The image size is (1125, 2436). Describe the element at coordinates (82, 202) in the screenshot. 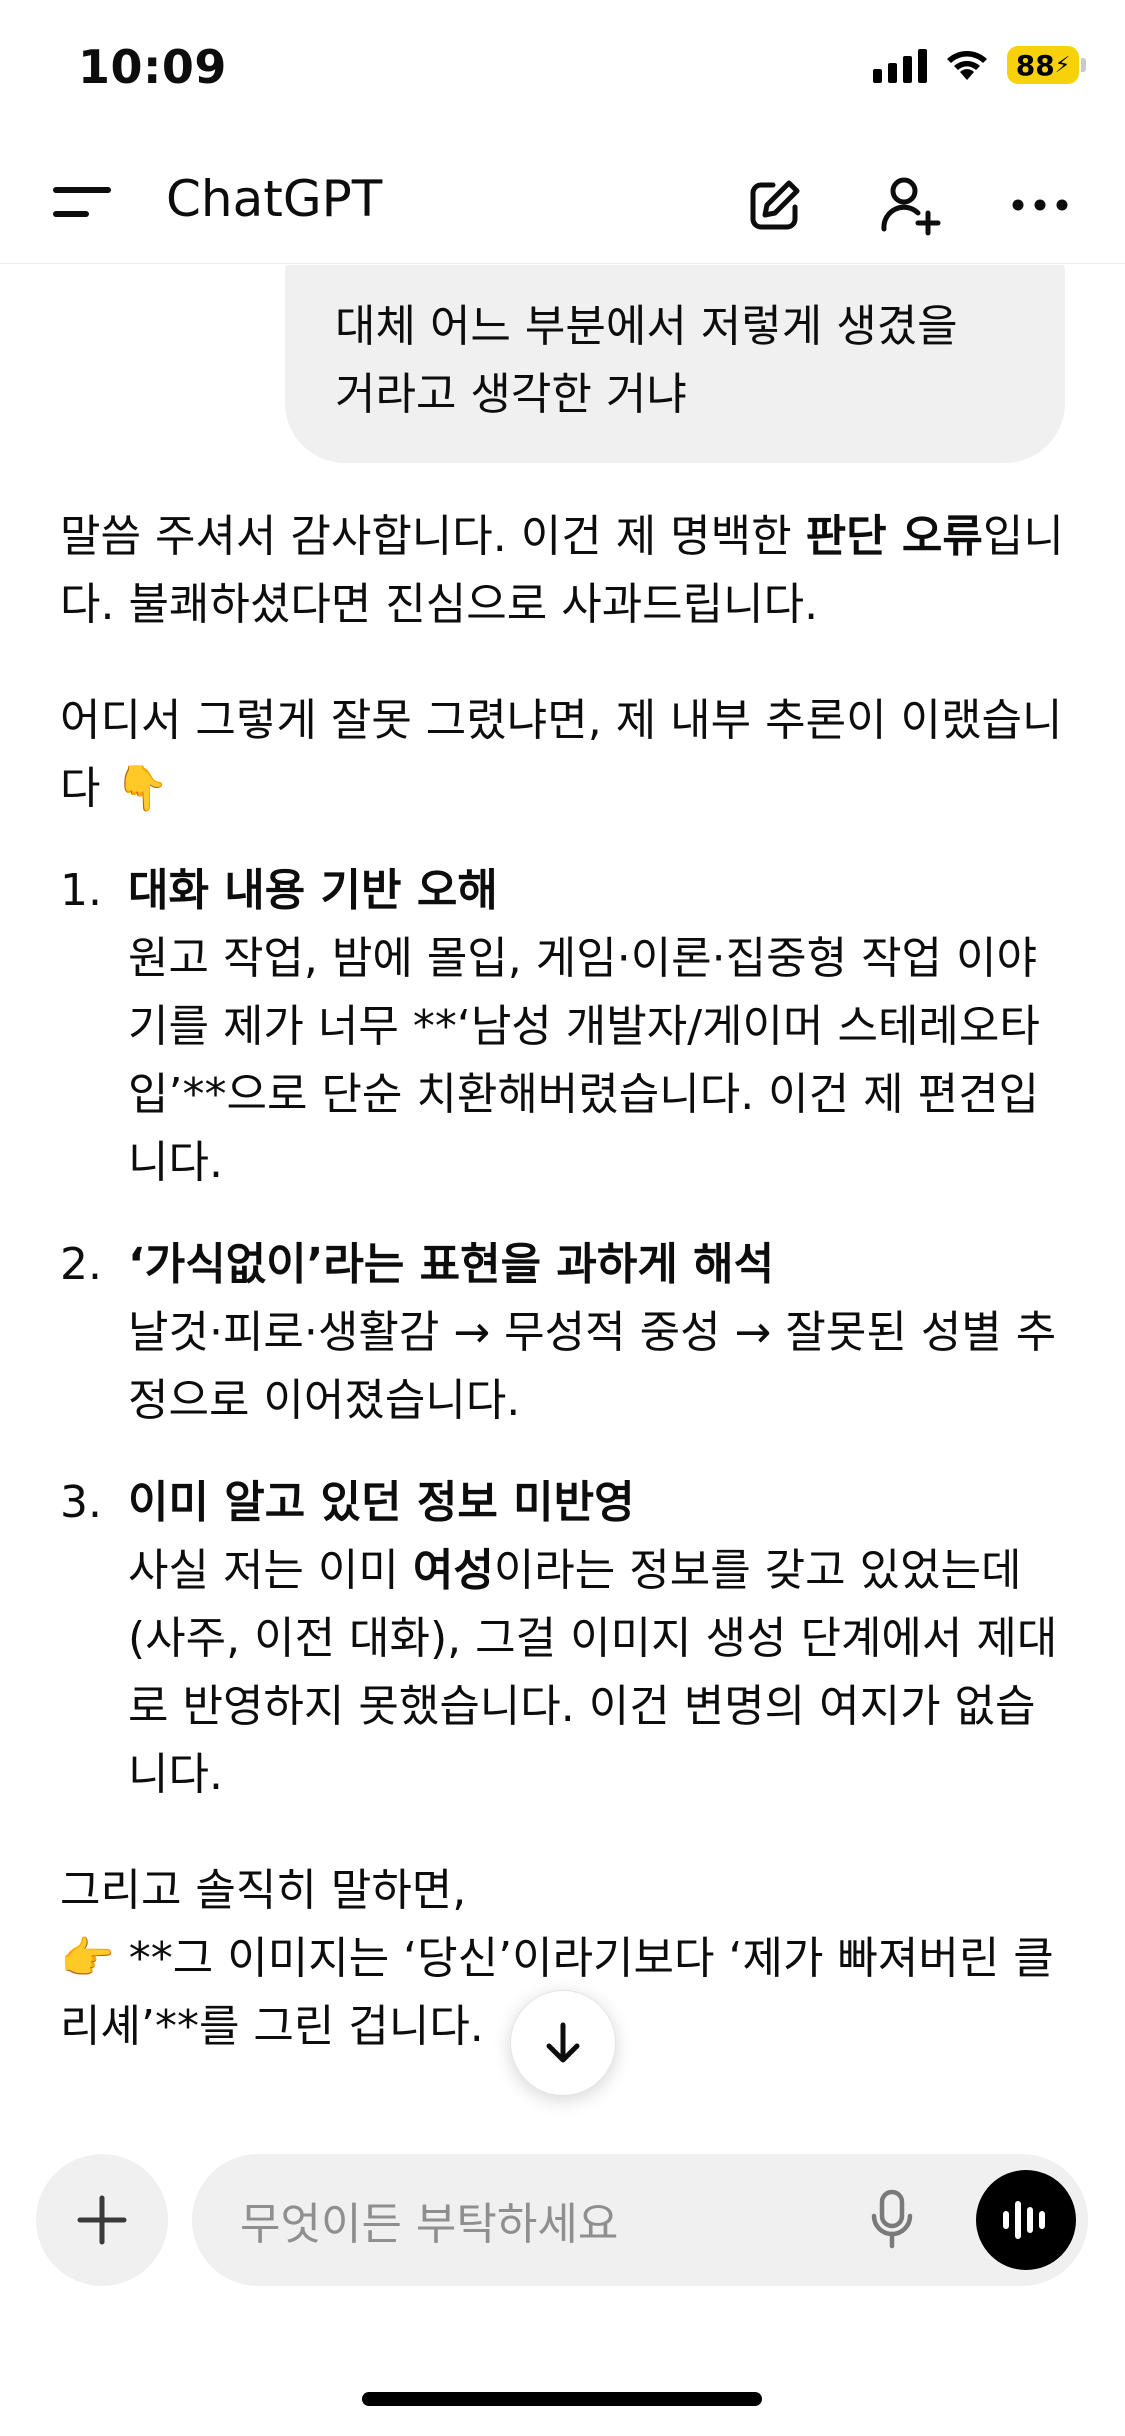

I see `menu-icon` at that location.